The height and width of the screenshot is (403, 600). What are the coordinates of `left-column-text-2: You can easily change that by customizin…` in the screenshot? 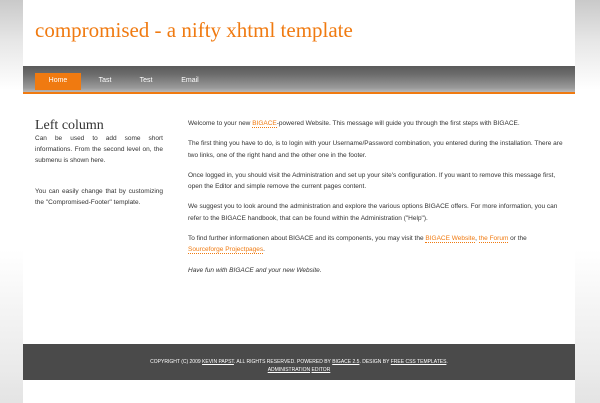 It's located at (99, 197).